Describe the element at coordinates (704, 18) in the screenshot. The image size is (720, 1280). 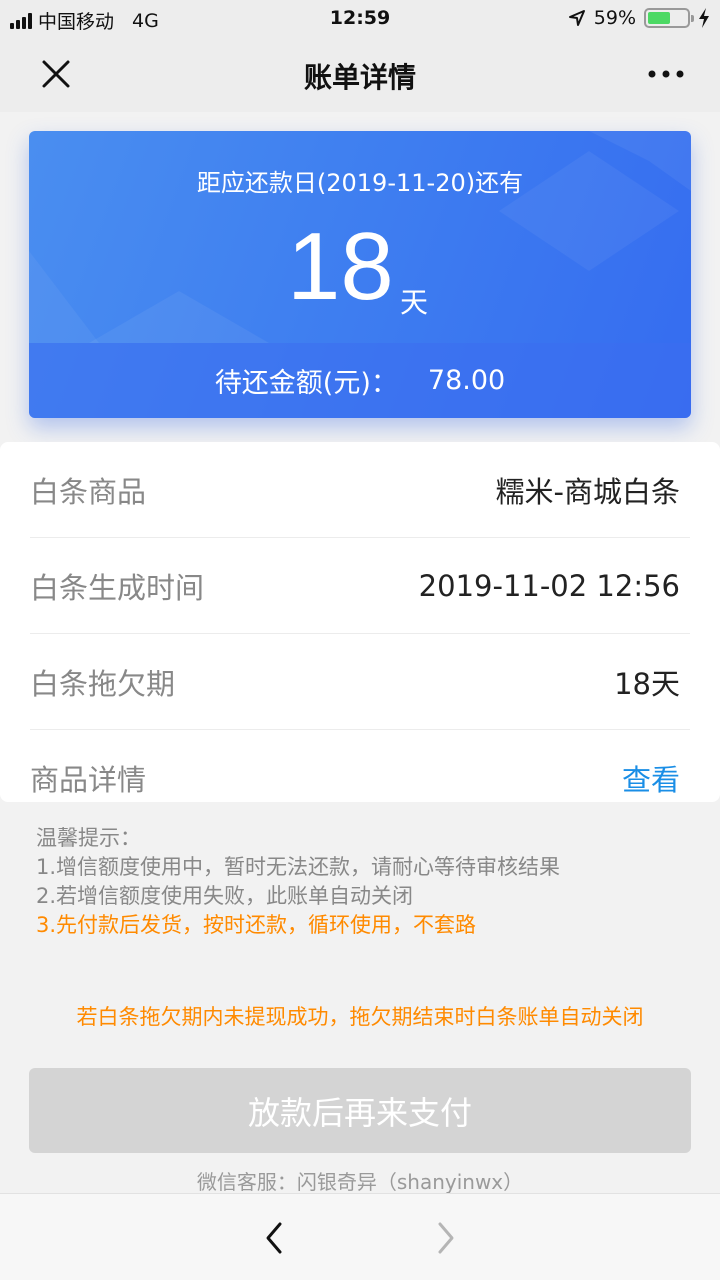
I see `charging-bolt-icon` at that location.